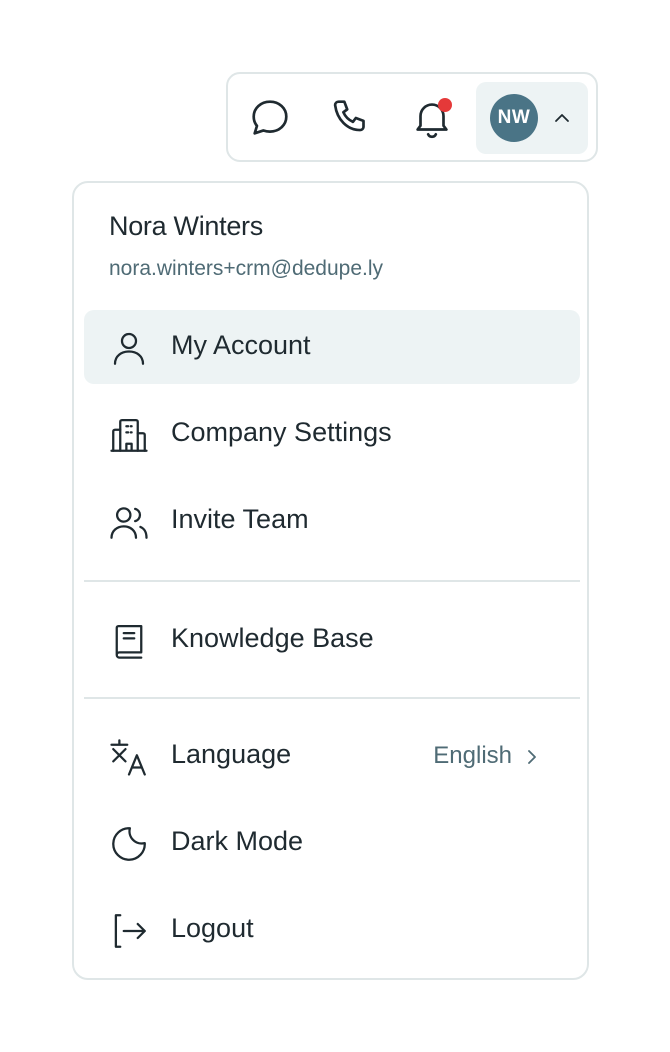  What do you see at coordinates (237, 841) in the screenshot?
I see `menu-item-label: Dark Mode` at bounding box center [237, 841].